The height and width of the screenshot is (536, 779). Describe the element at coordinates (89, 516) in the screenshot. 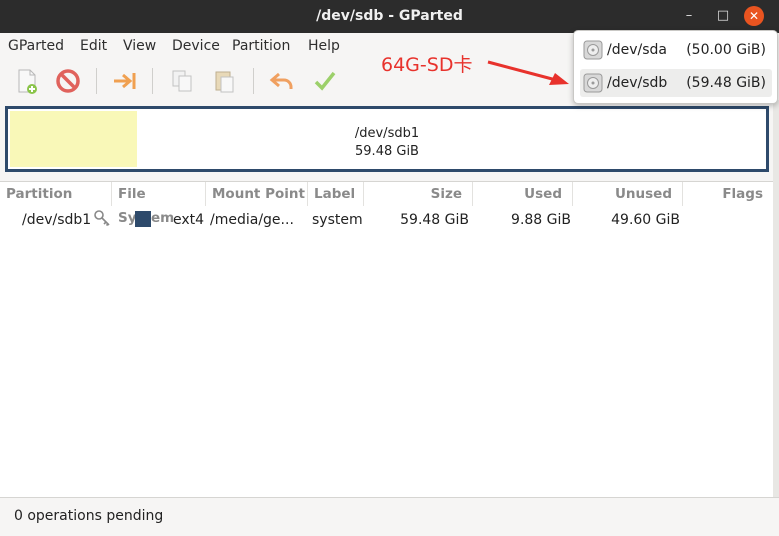

I see `status-text: 0 operations pending` at that location.